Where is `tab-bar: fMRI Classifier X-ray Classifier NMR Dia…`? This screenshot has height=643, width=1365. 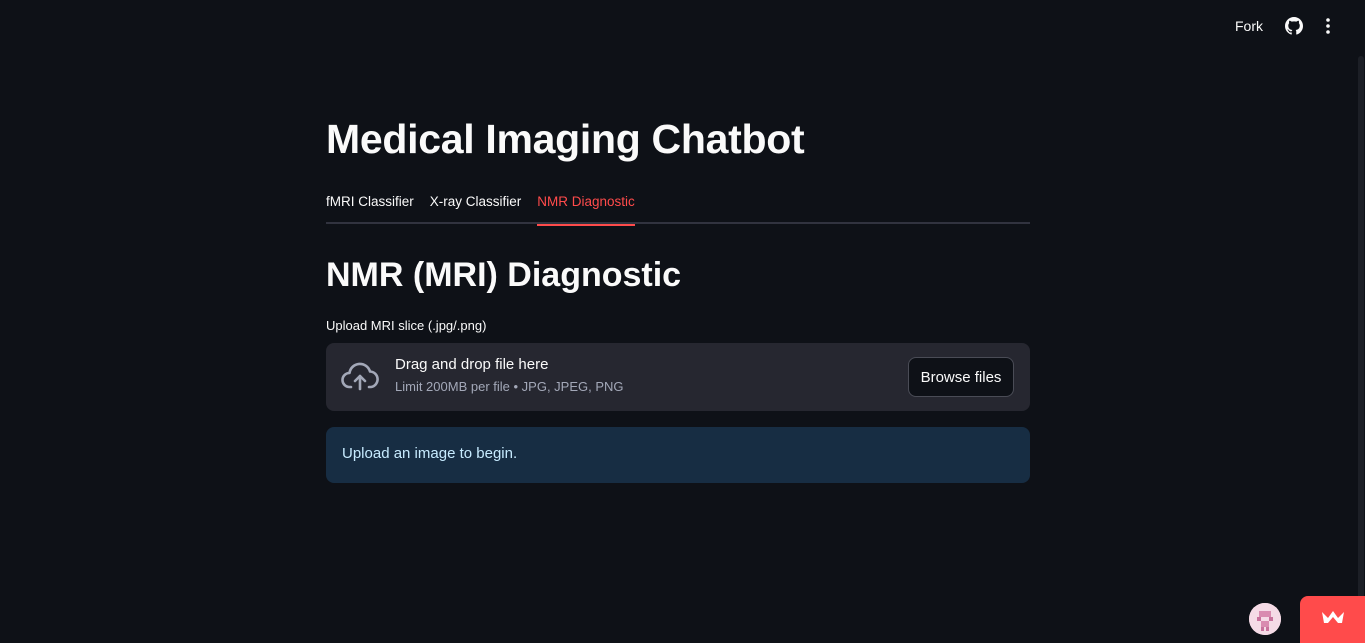 tab-bar: fMRI Classifier X-ray Classifier NMR Dia… is located at coordinates (678, 206).